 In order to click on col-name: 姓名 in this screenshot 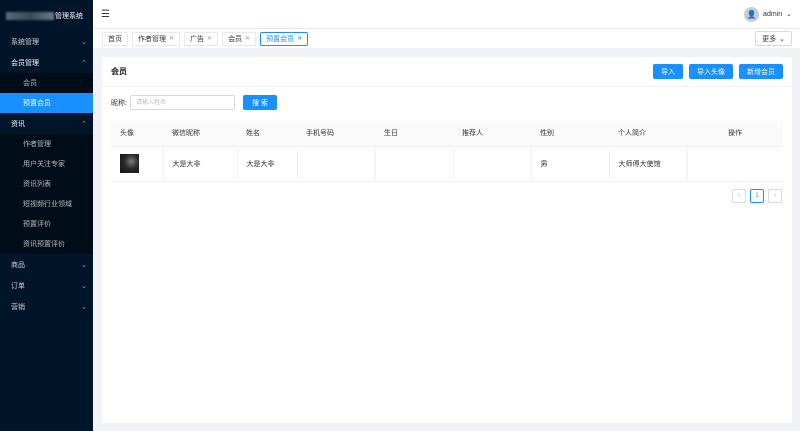, I will do `click(267, 134)`.